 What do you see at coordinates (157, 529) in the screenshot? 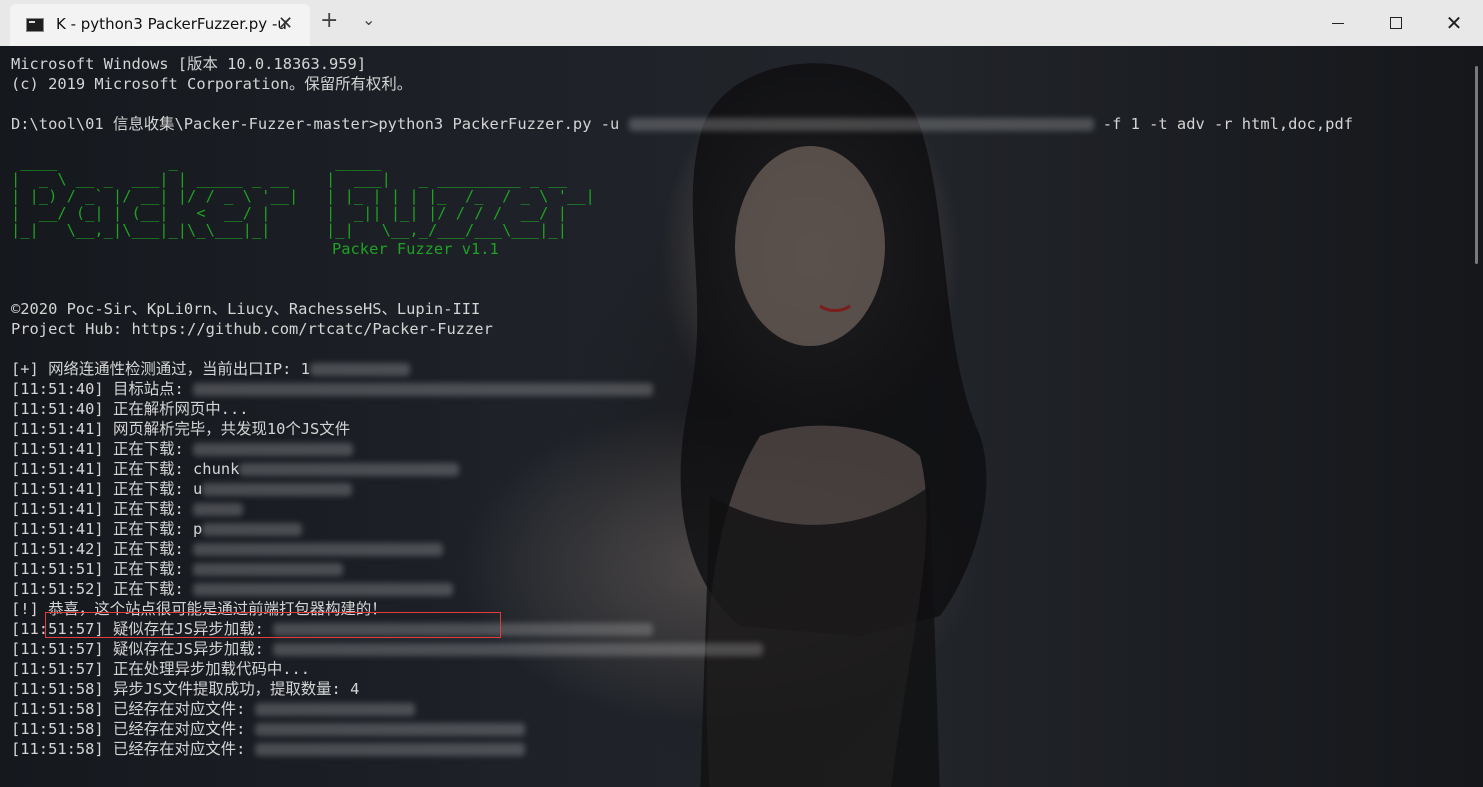
I see `log-text: 正在下载: p` at bounding box center [157, 529].